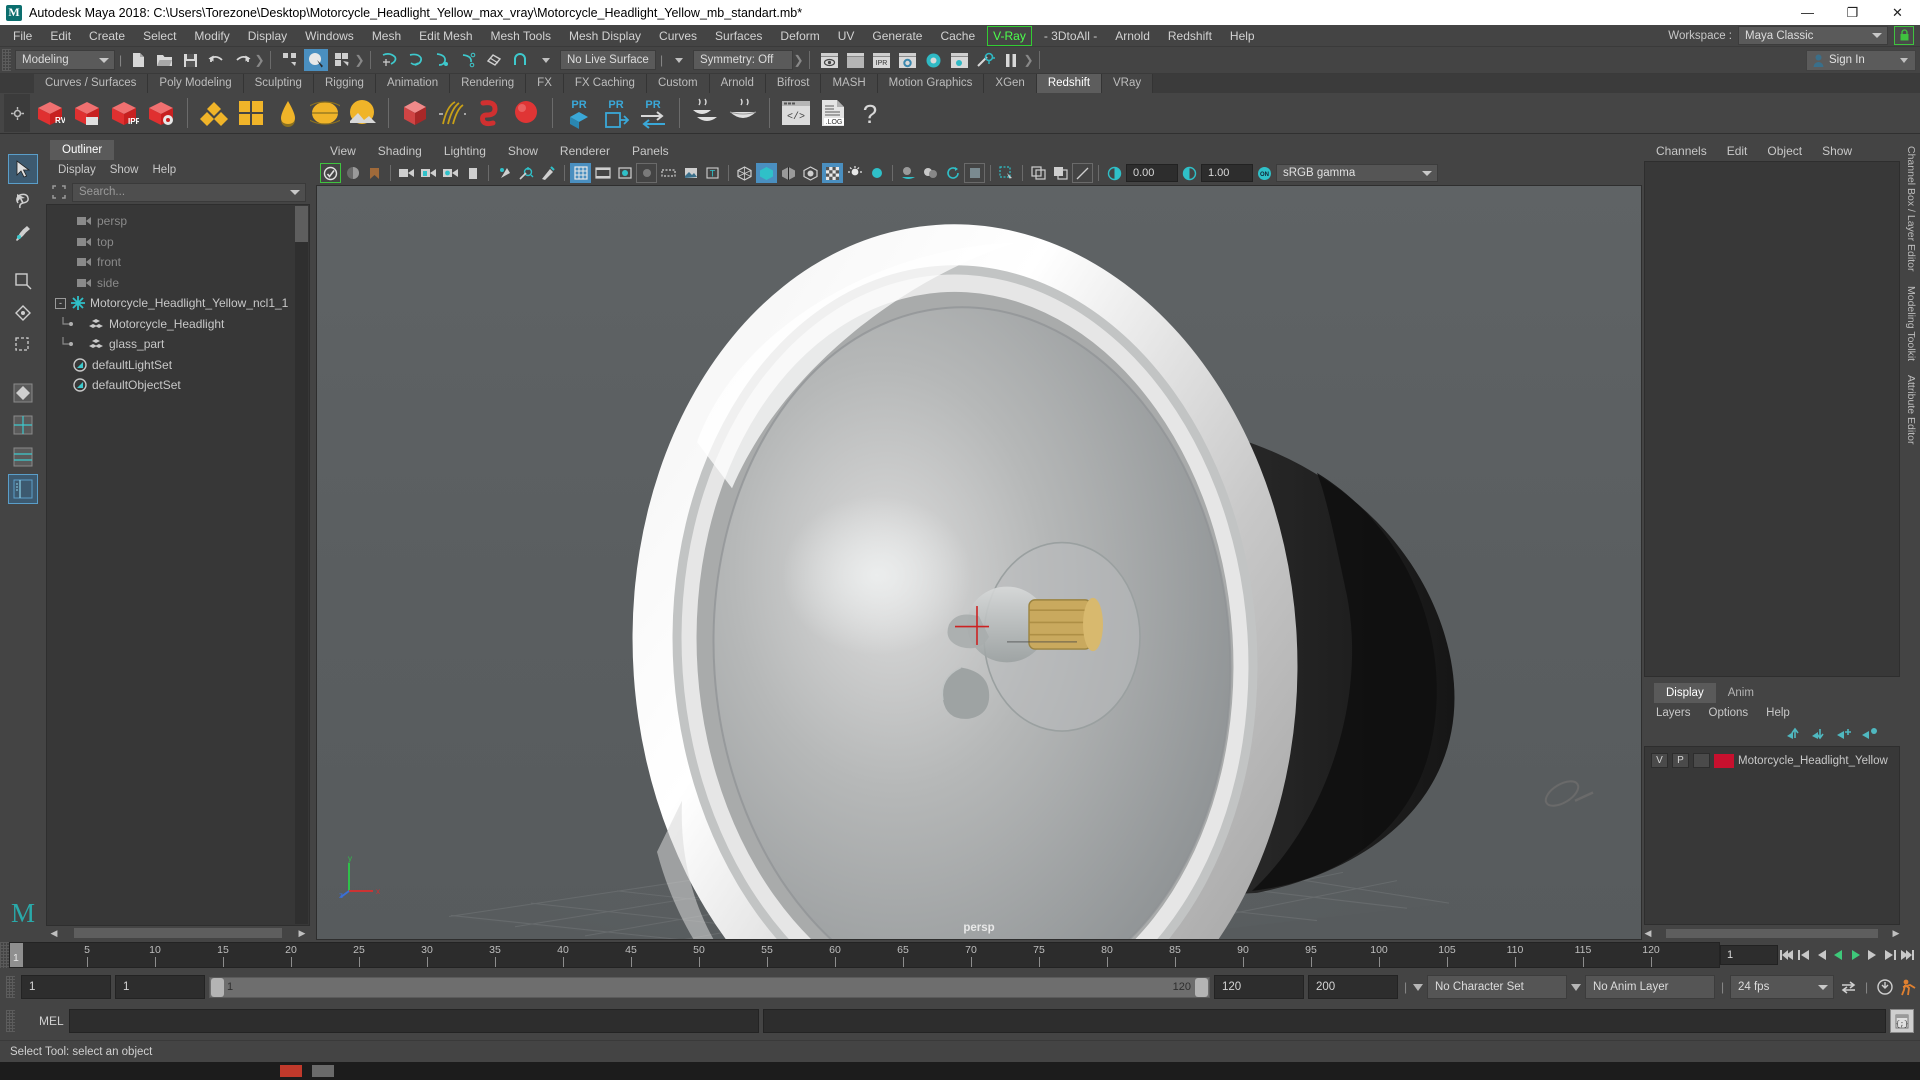 This screenshot has width=1920, height=1080. I want to click on snap-view-plane-icon, so click(494, 60).